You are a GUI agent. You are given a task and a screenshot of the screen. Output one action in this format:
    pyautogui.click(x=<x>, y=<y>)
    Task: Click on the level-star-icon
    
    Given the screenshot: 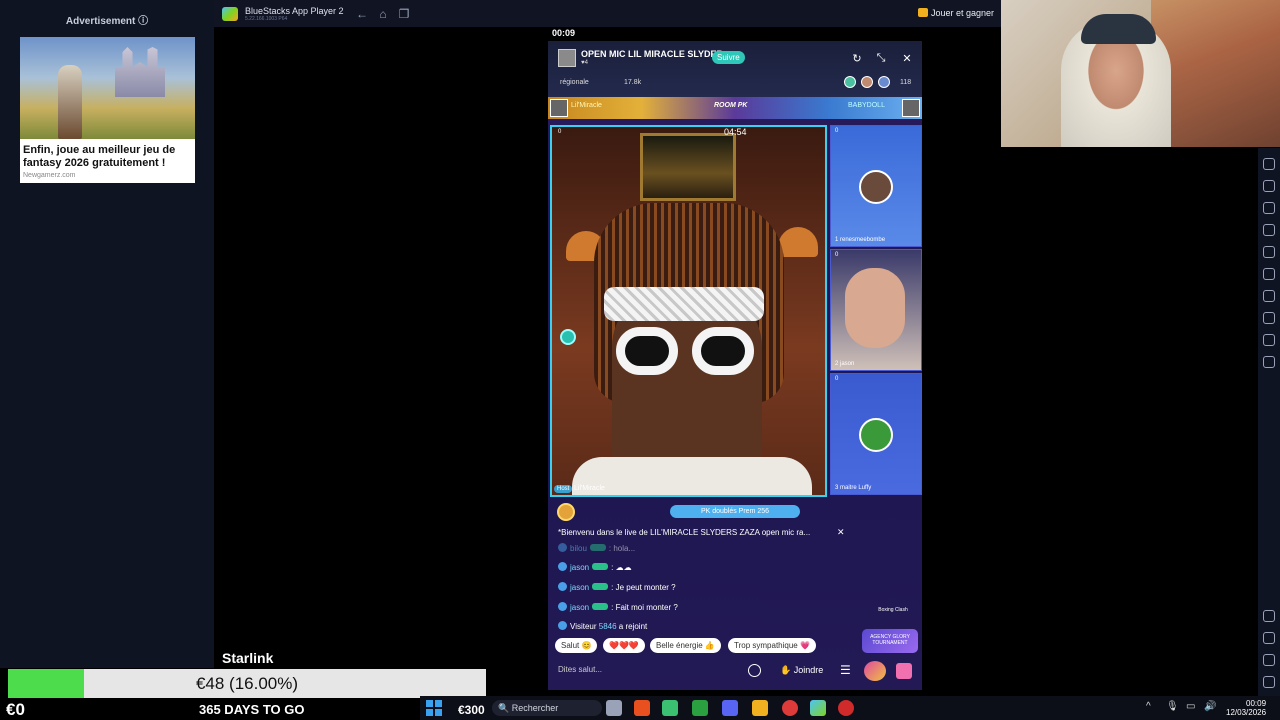 What is the action you would take?
    pyautogui.click(x=562, y=606)
    